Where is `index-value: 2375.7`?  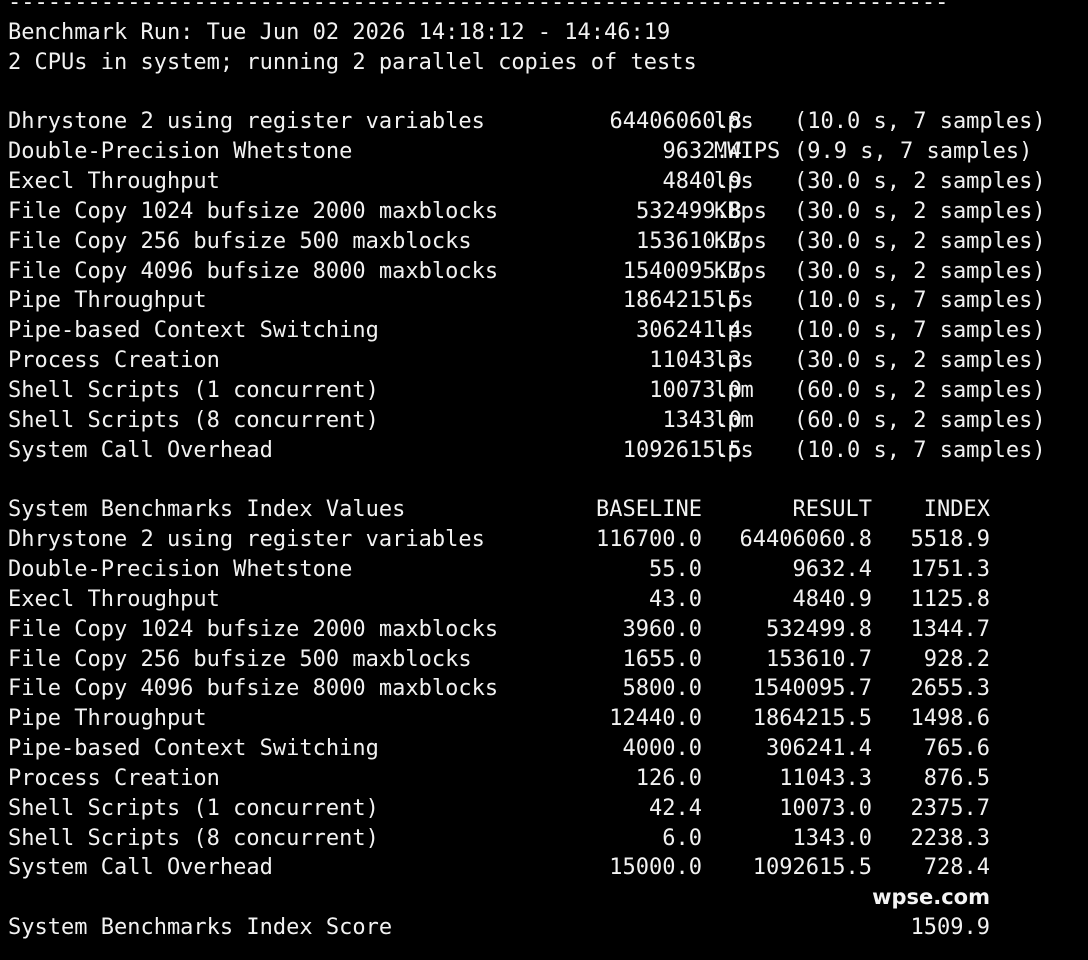
index-value: 2375.7 is located at coordinates (950, 808).